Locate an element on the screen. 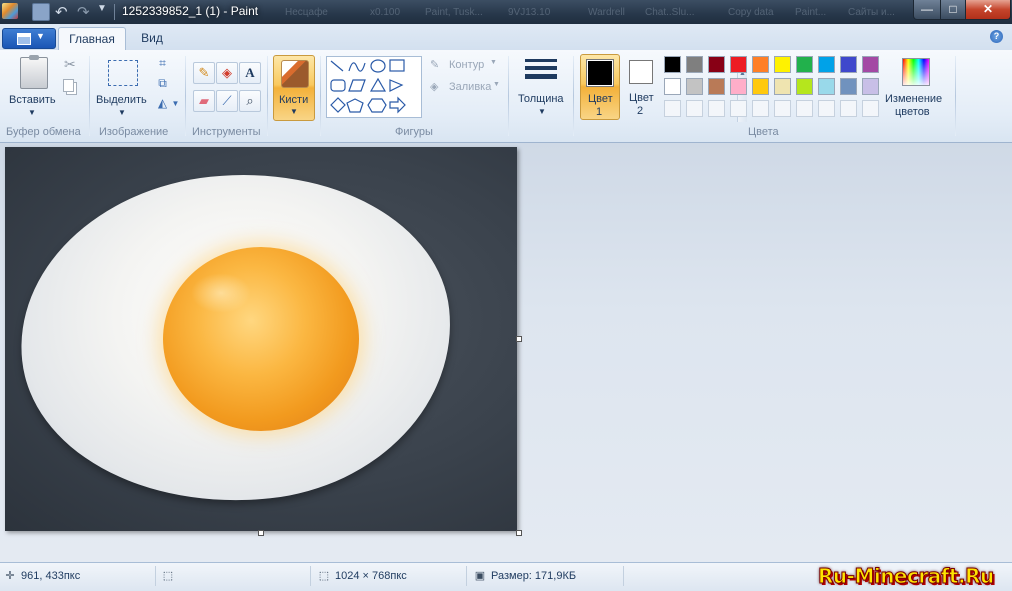  minimize-button: — is located at coordinates (927, 10).